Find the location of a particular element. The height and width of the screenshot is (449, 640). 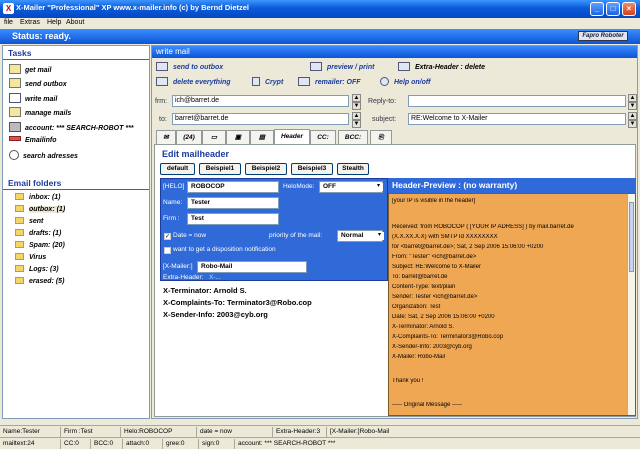

status-text: Status: ready. is located at coordinates (41, 36).